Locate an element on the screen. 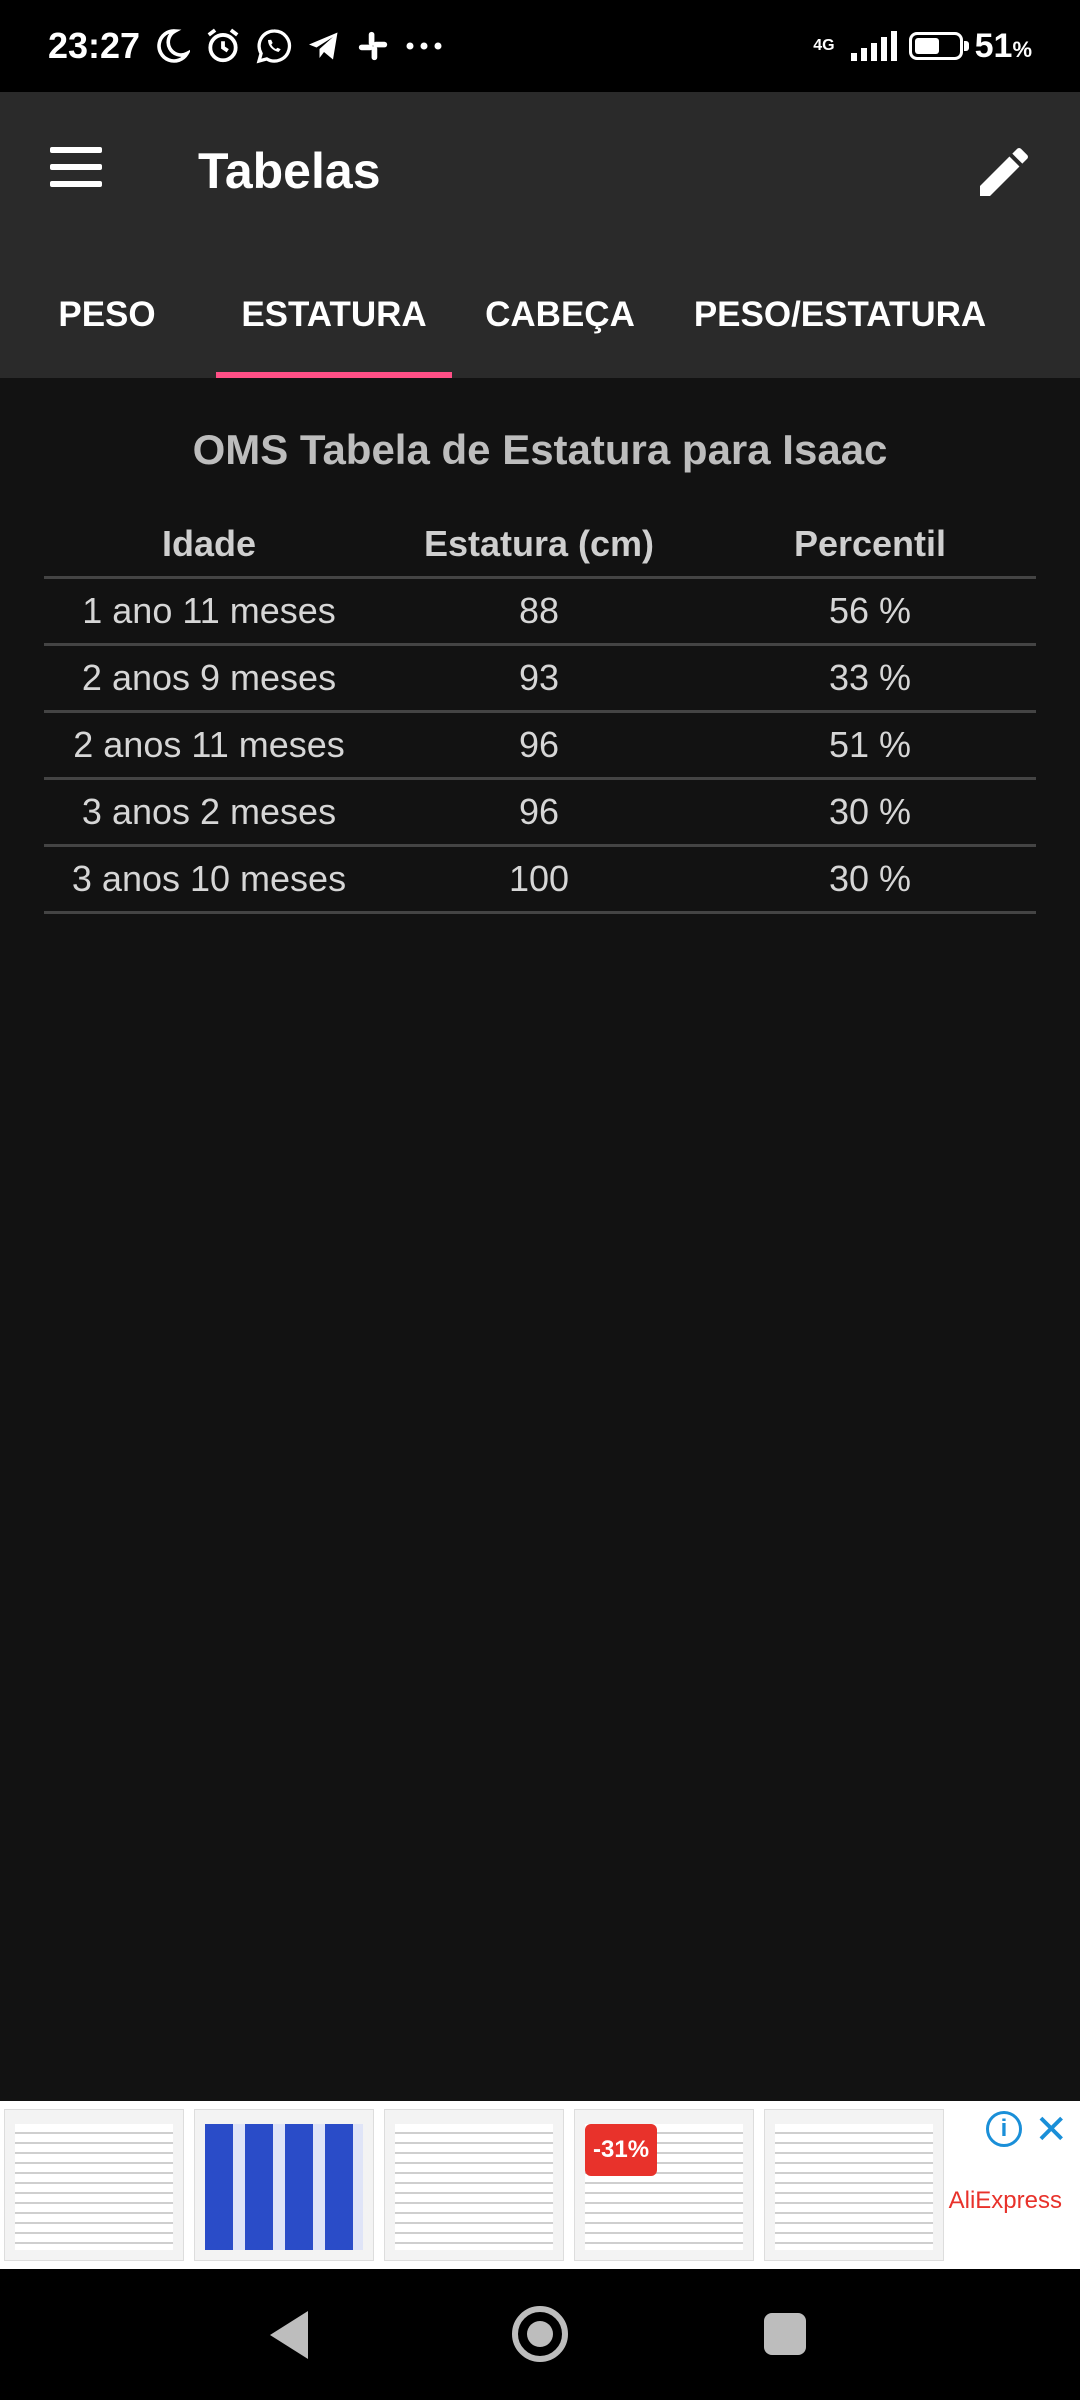 This screenshot has height=2400, width=1080. more-icon is located at coordinates (424, 46).